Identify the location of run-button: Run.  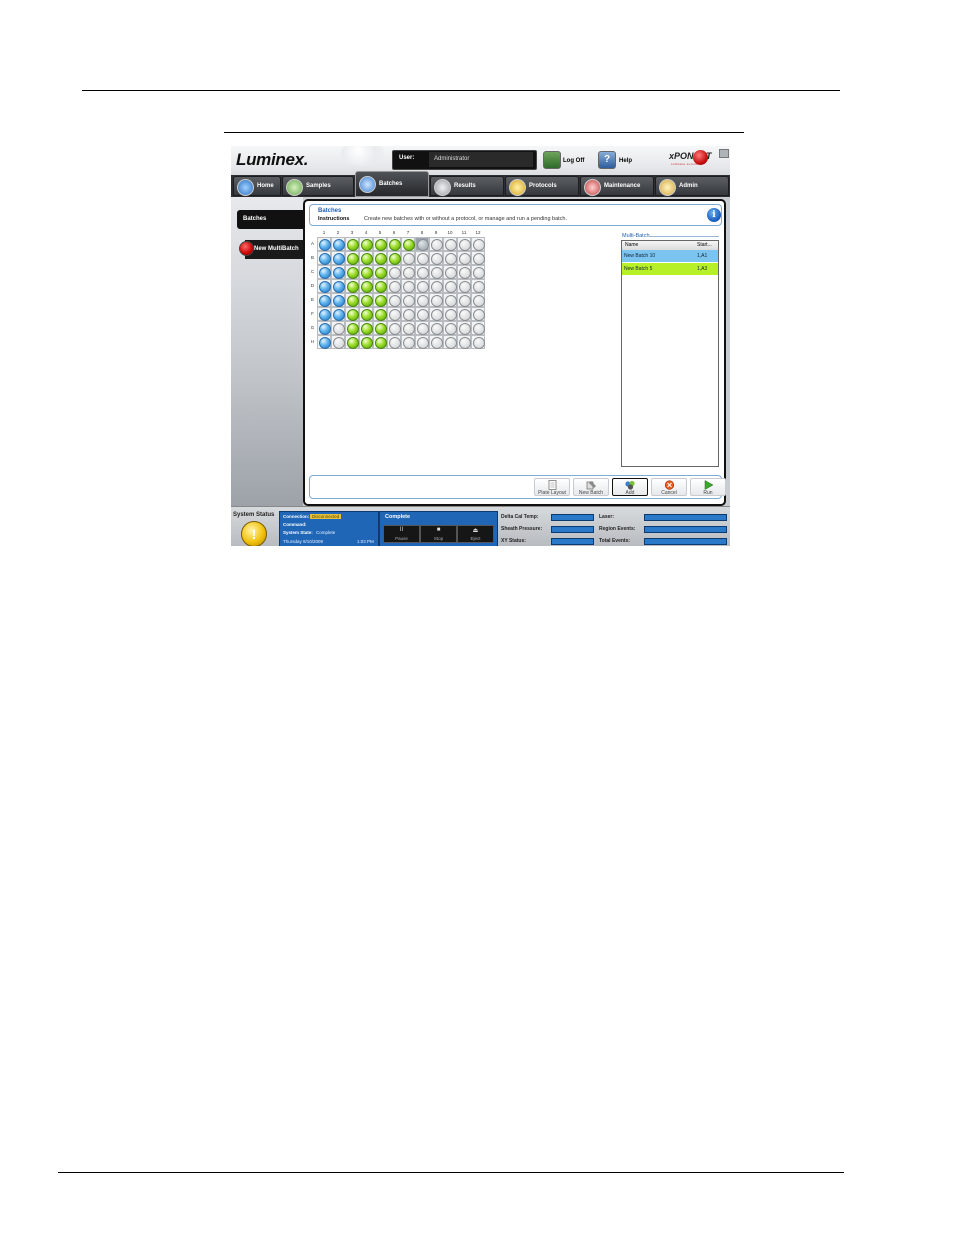
(708, 487).